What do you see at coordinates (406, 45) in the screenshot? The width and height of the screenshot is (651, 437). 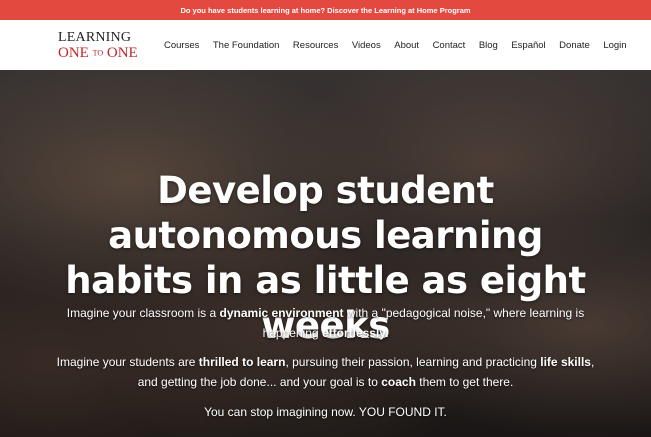 I see `nav-item-about: About` at bounding box center [406, 45].